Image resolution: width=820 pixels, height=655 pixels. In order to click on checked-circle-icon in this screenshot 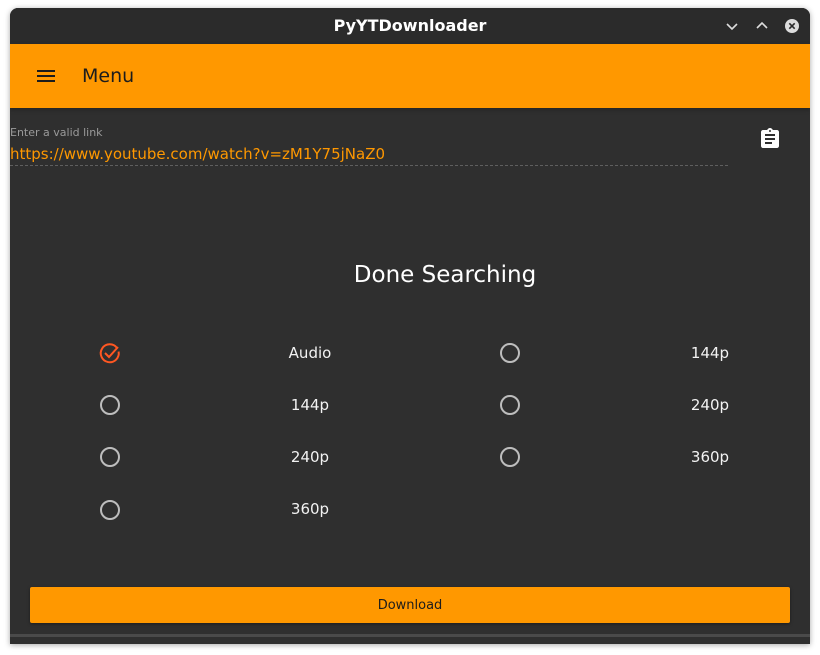, I will do `click(109, 353)`.